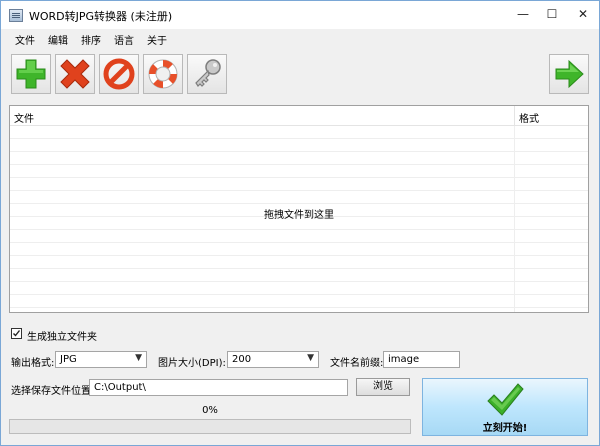  Describe the element at coordinates (583, 15) in the screenshot. I see `close-button: ✕` at that location.